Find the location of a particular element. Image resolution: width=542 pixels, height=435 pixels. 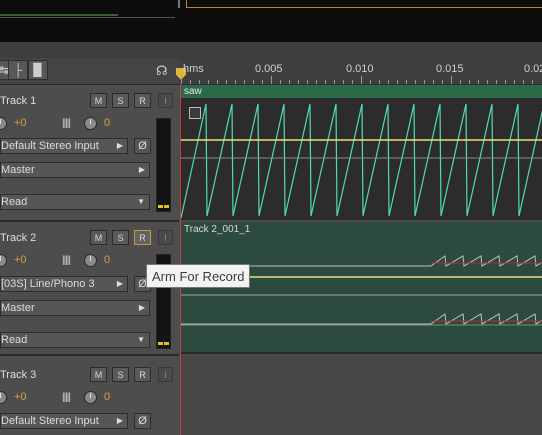

top-panel is located at coordinates (271, 21).